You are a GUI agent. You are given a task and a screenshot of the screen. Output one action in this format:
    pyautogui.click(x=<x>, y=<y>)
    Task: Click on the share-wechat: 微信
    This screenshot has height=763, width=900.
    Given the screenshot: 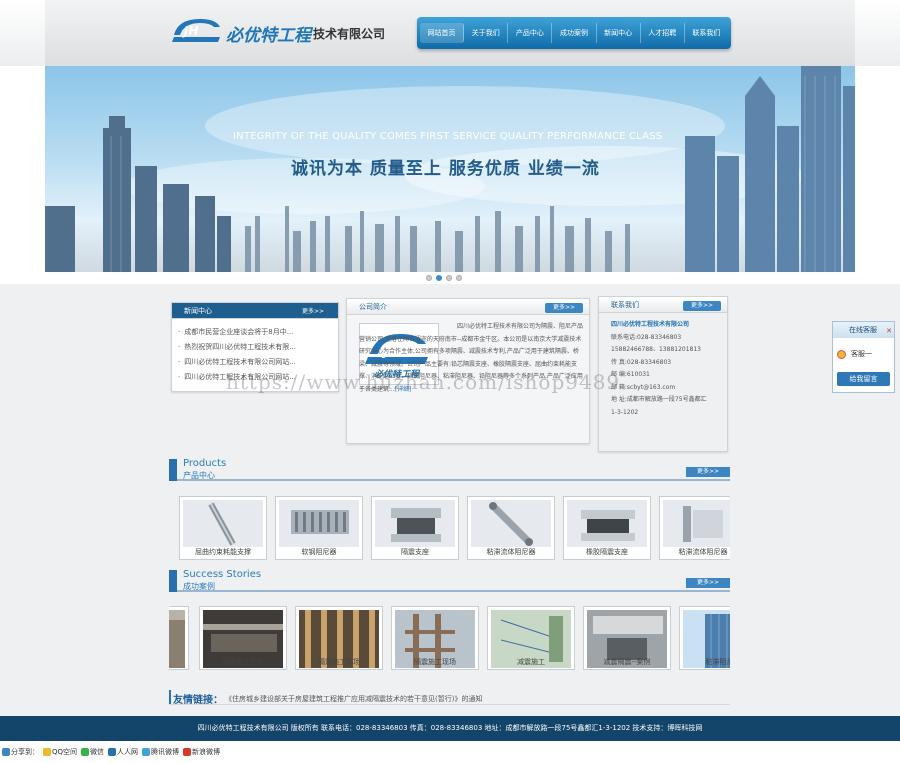 What is the action you would take?
    pyautogui.click(x=92, y=752)
    